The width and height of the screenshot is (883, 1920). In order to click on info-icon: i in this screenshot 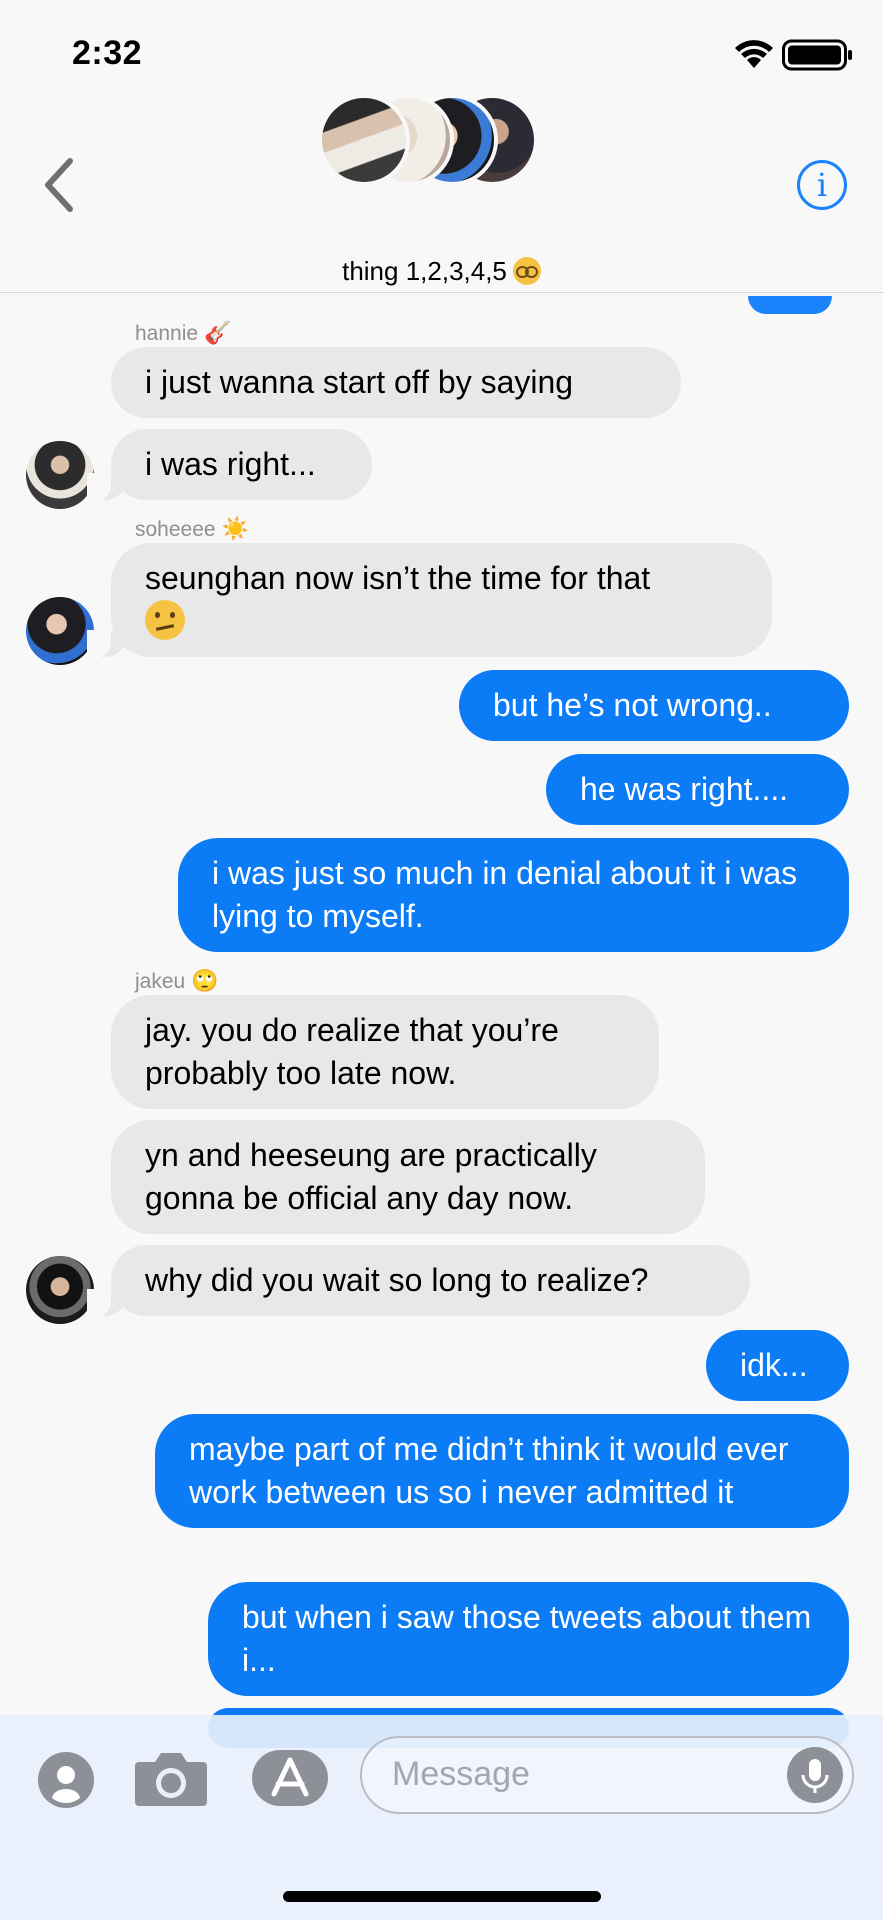, I will do `click(822, 185)`.